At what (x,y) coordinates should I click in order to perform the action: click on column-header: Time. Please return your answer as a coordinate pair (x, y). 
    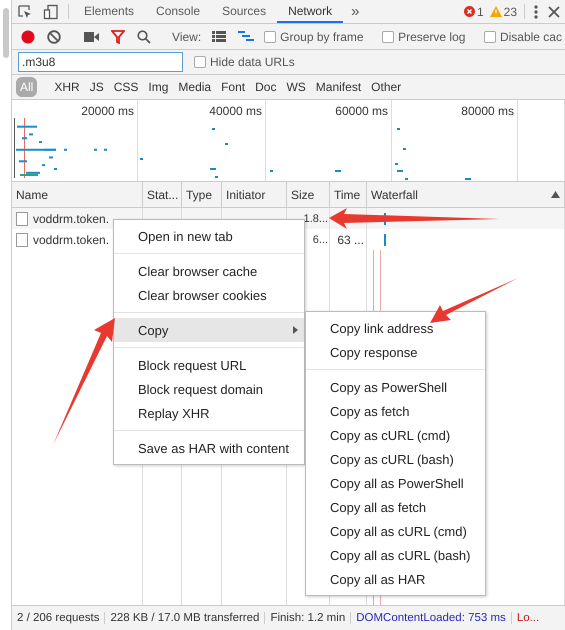
    Looking at the image, I should click on (348, 194).